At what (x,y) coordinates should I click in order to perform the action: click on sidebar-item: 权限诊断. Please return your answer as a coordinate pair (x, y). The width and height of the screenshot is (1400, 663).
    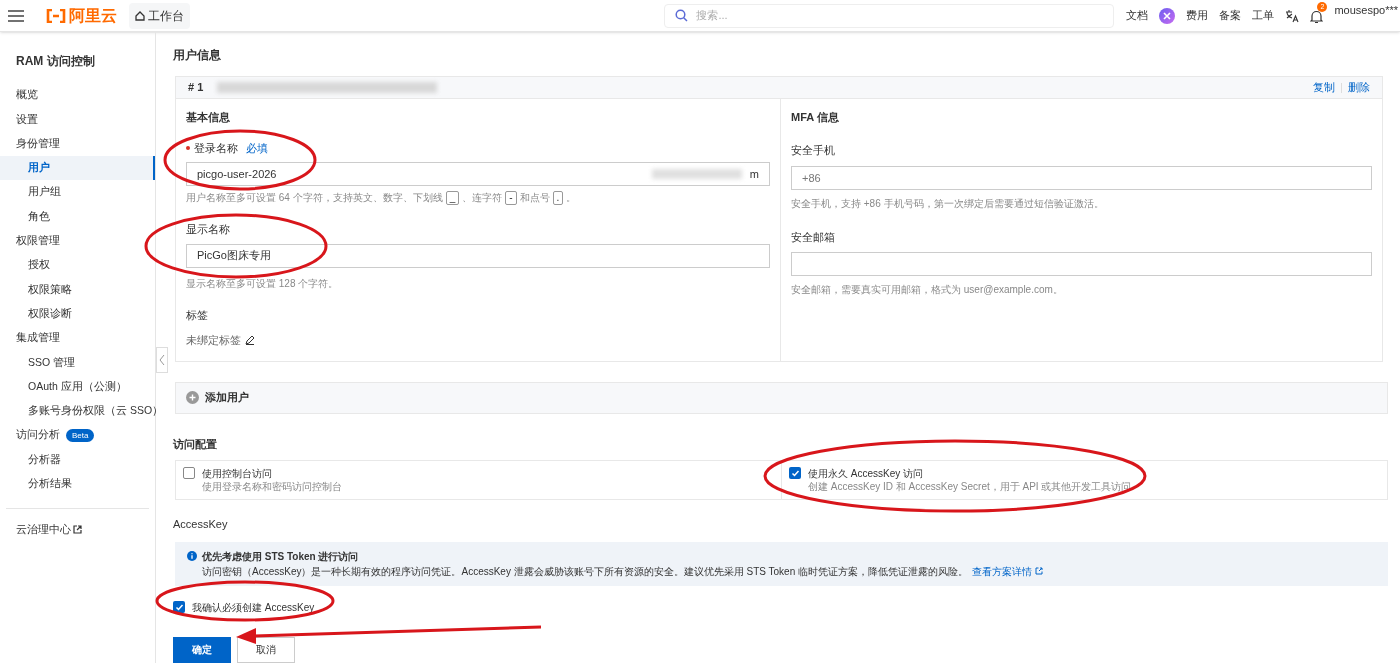
    Looking at the image, I should click on (77, 313).